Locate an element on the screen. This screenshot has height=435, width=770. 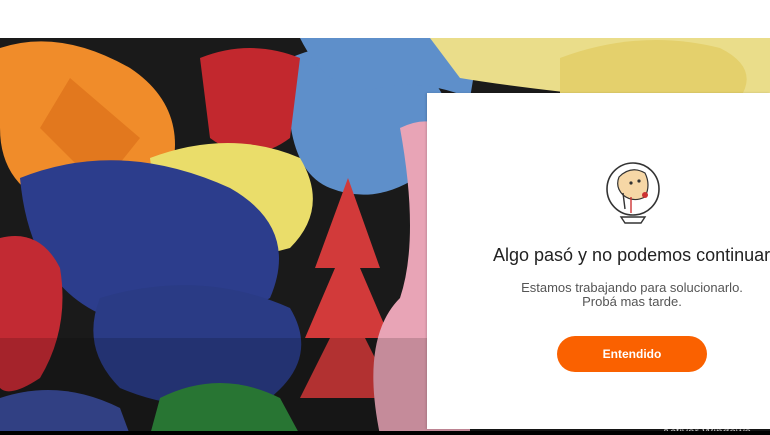
top-bar is located at coordinates (385, 19).